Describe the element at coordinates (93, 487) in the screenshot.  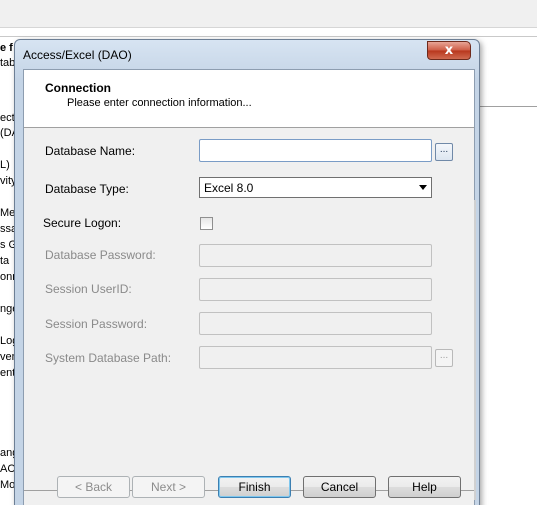
I see `back-button: < Back` at that location.